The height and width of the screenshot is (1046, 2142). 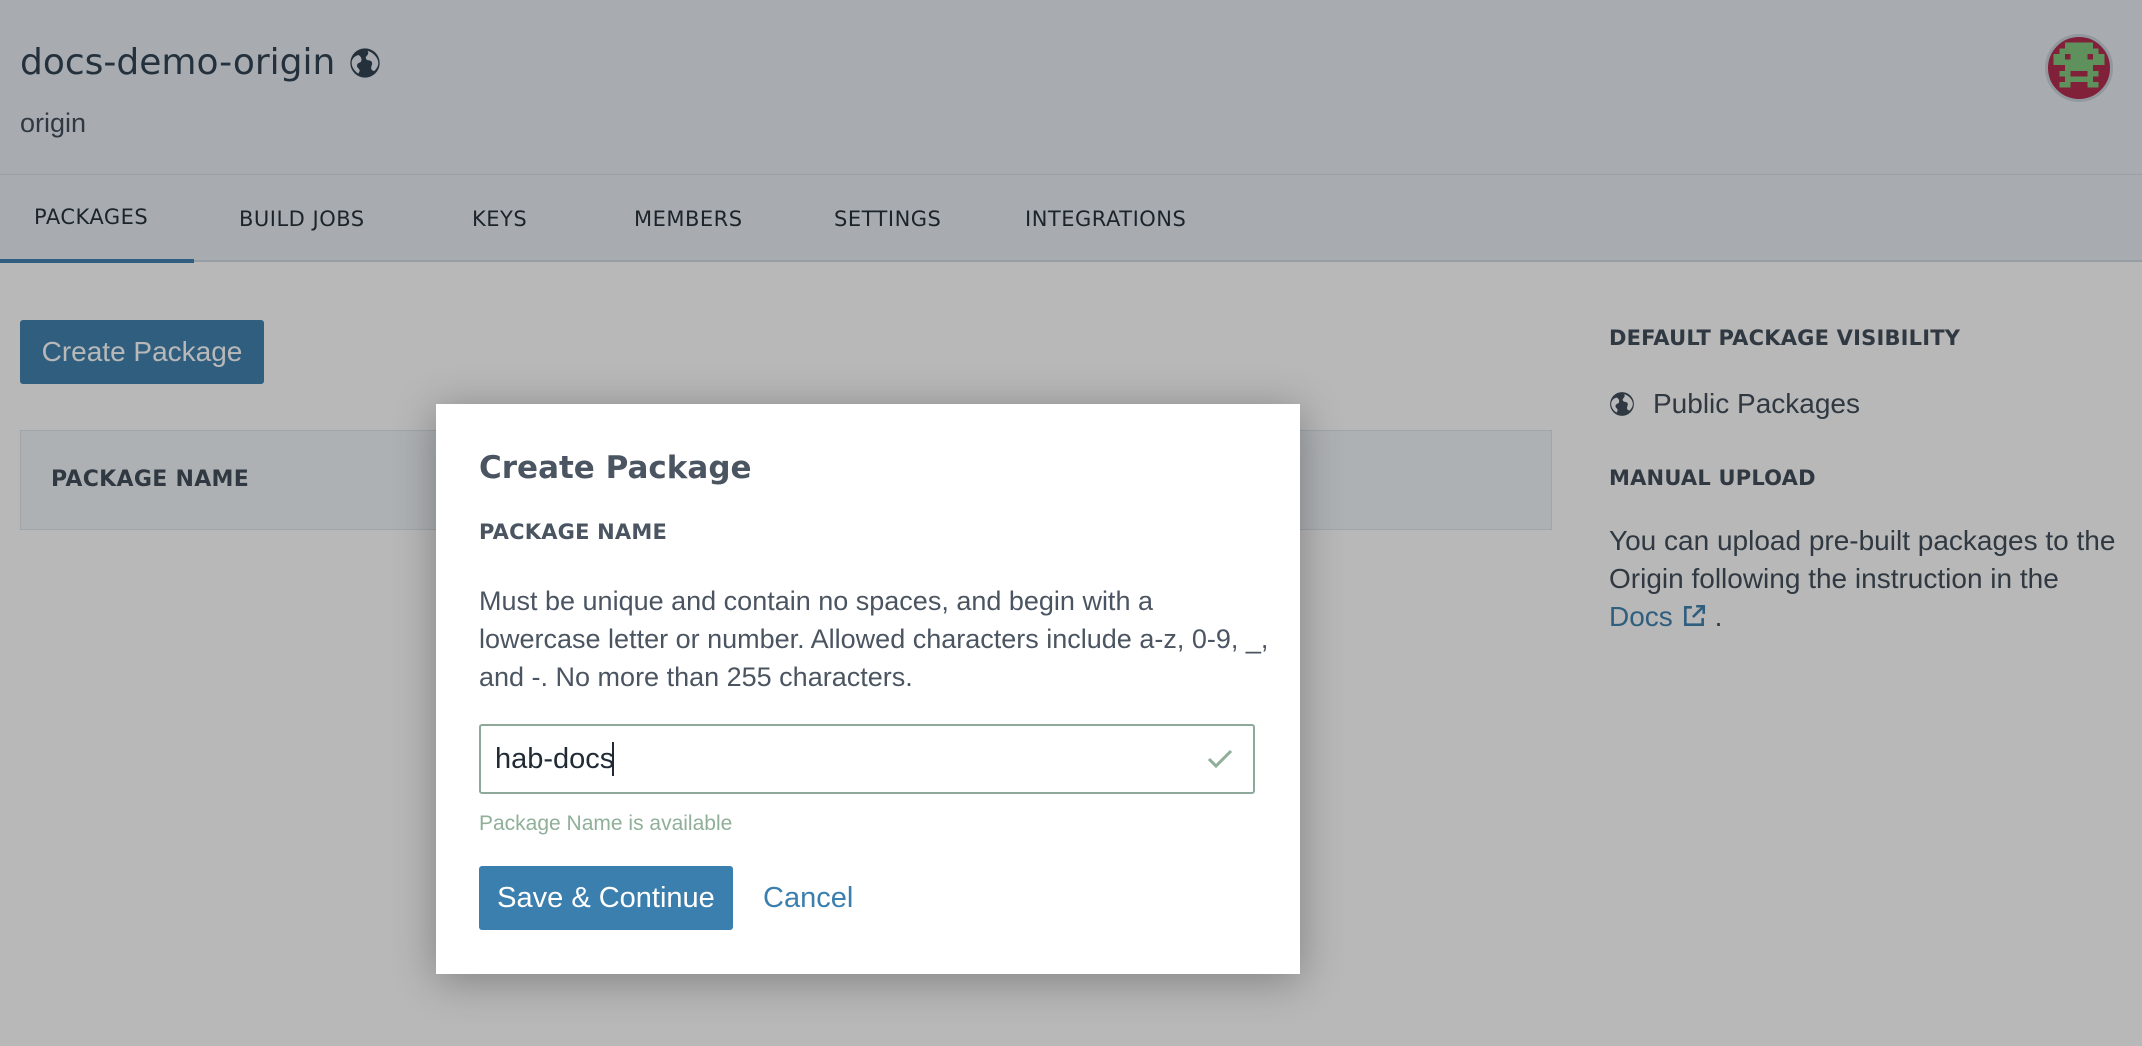 What do you see at coordinates (835, 759) in the screenshot?
I see `package-name-input` at bounding box center [835, 759].